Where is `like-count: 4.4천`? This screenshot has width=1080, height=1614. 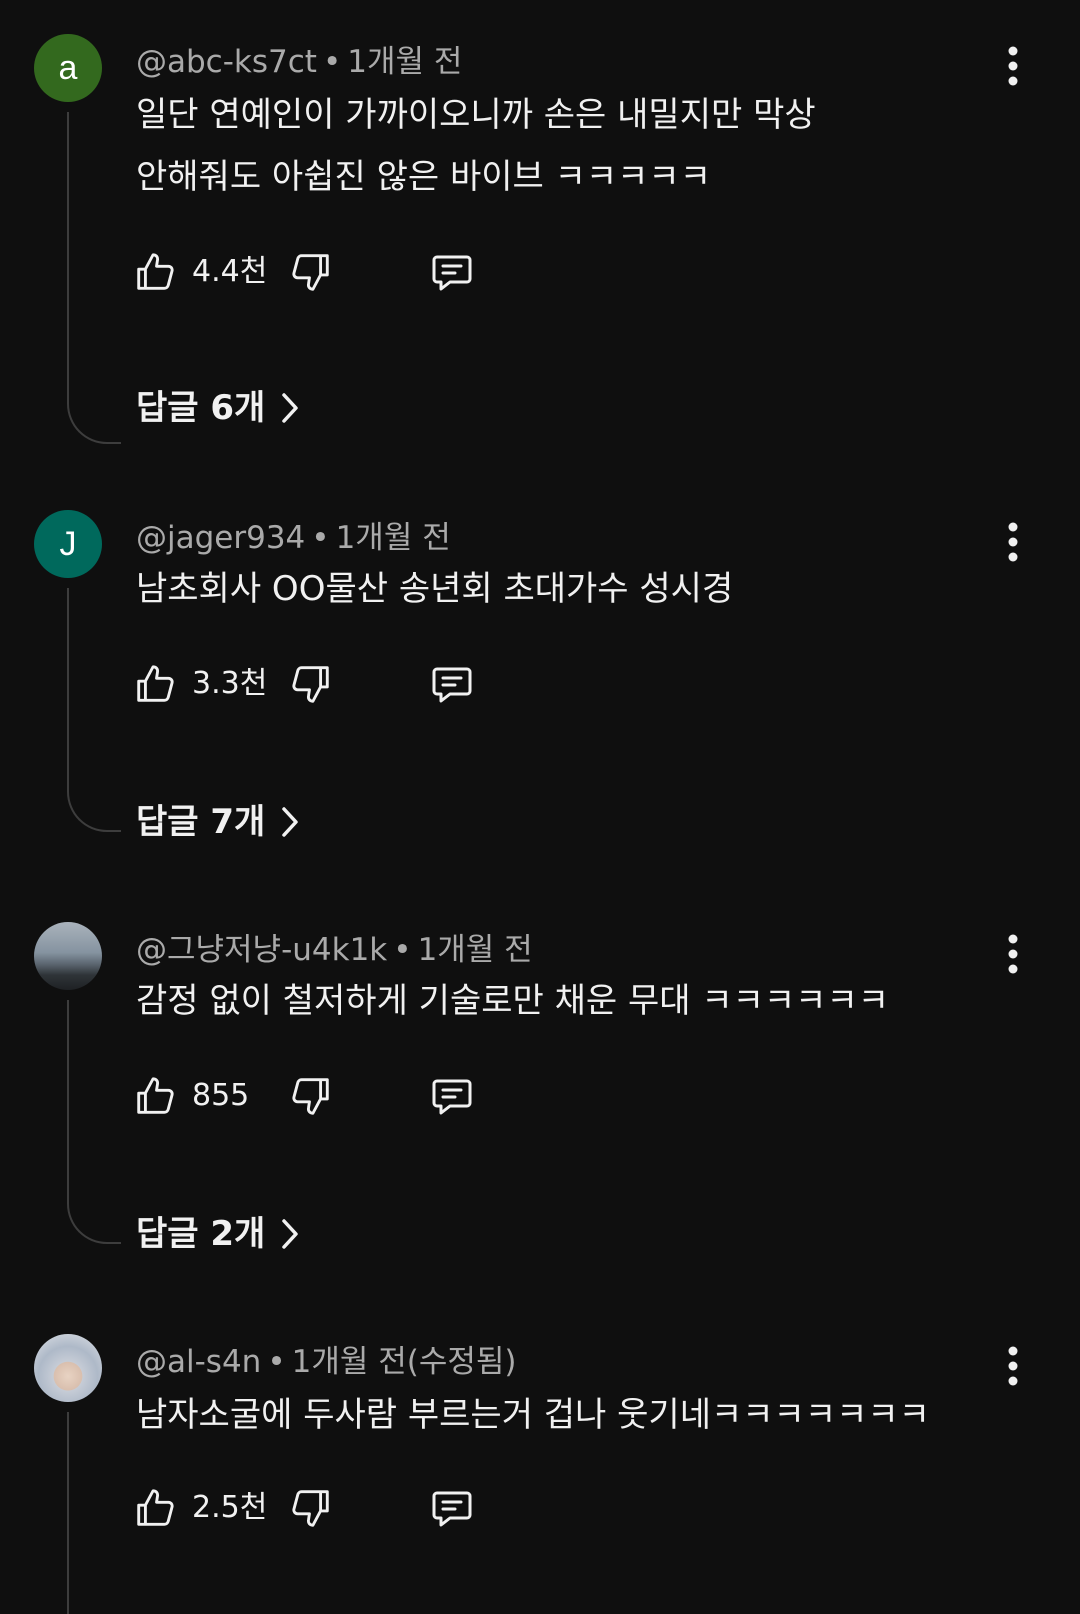 like-count: 4.4천 is located at coordinates (230, 271).